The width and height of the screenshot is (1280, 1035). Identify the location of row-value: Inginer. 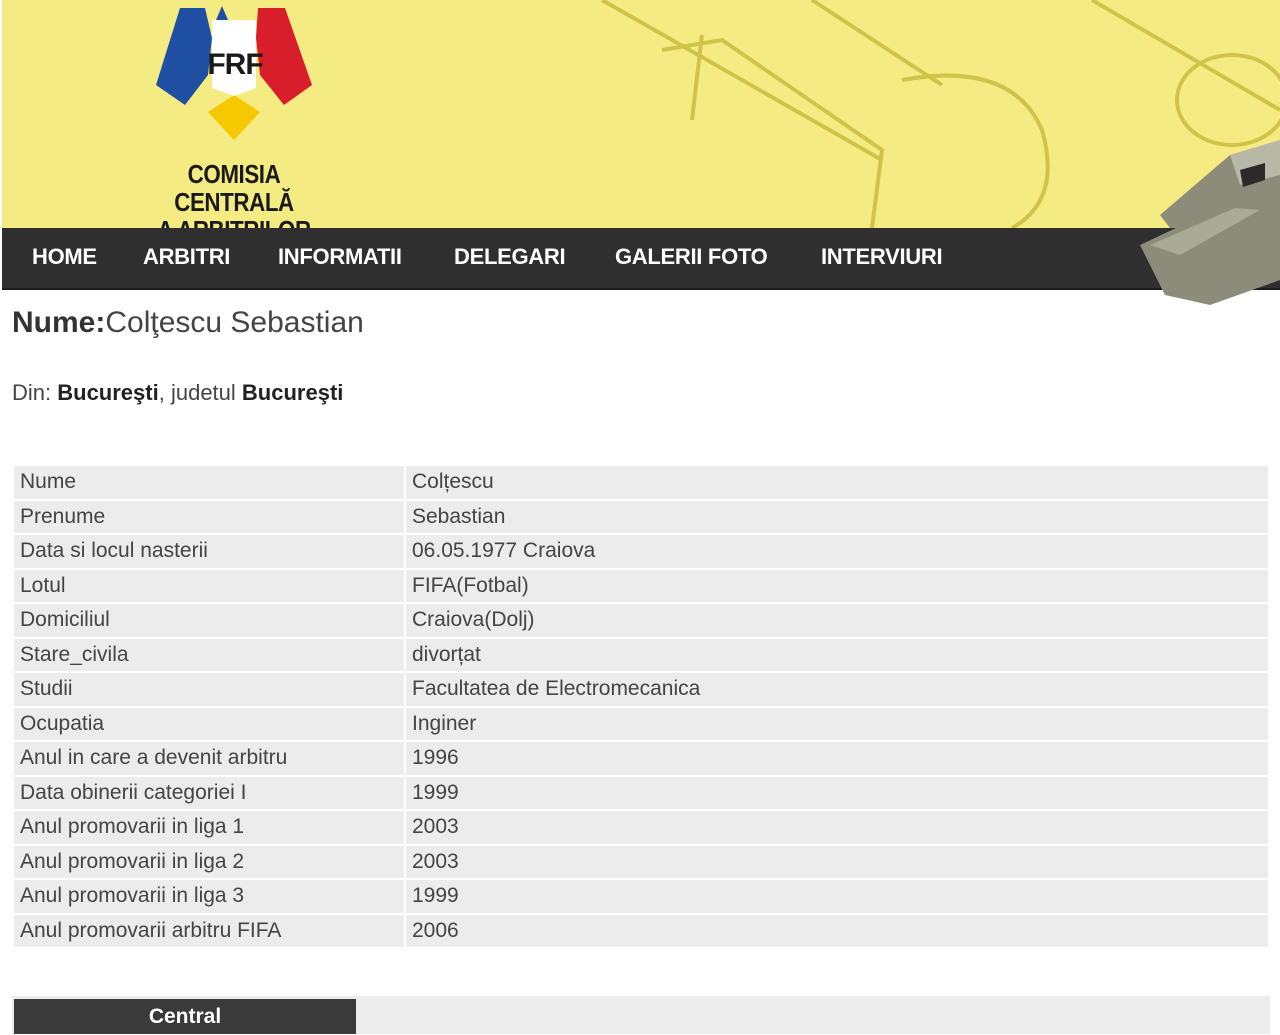
(837, 723).